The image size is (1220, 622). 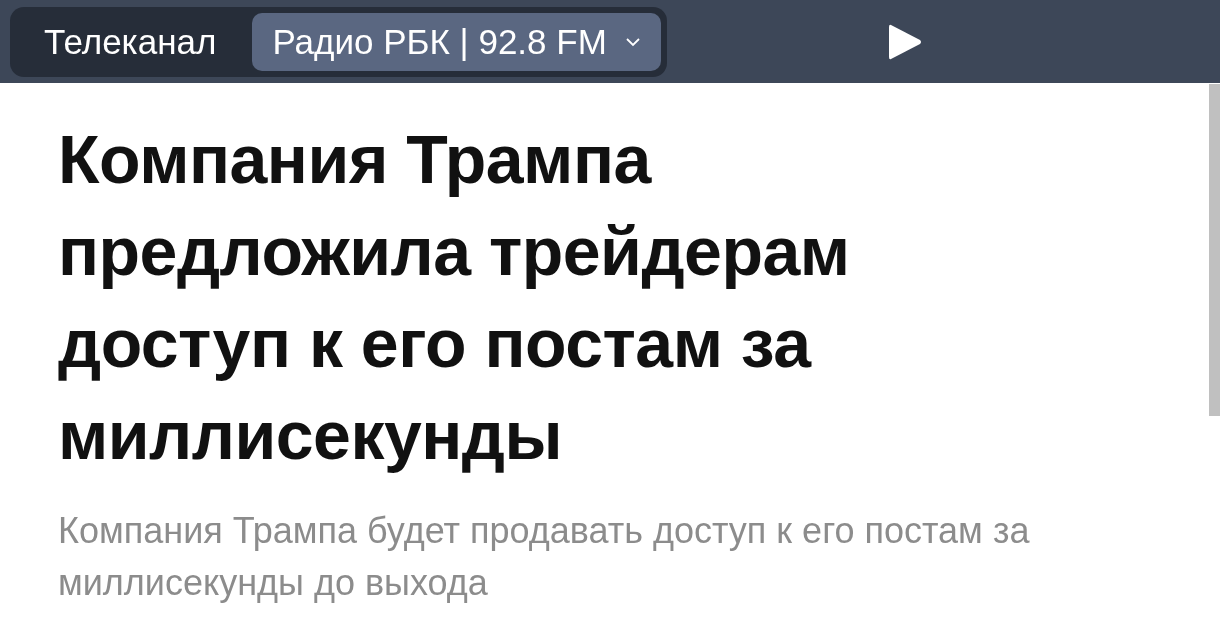 What do you see at coordinates (456, 41) in the screenshot?
I see `channel-tab: Радио РБК | 92.8 FM` at bounding box center [456, 41].